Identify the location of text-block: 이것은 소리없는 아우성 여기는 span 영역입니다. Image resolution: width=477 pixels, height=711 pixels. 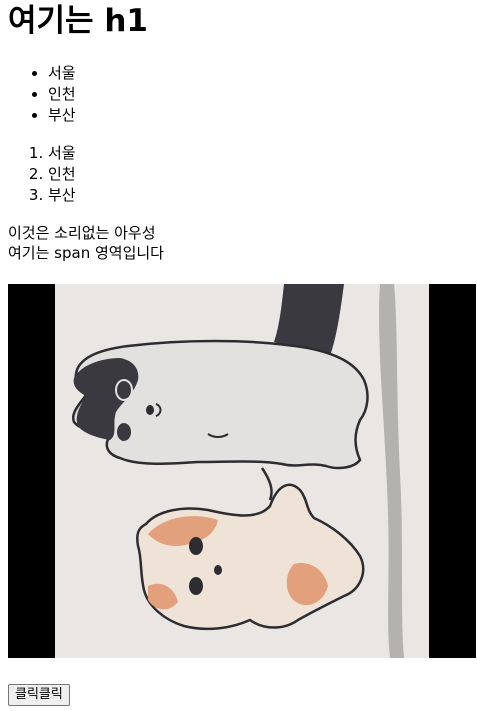
(86, 243).